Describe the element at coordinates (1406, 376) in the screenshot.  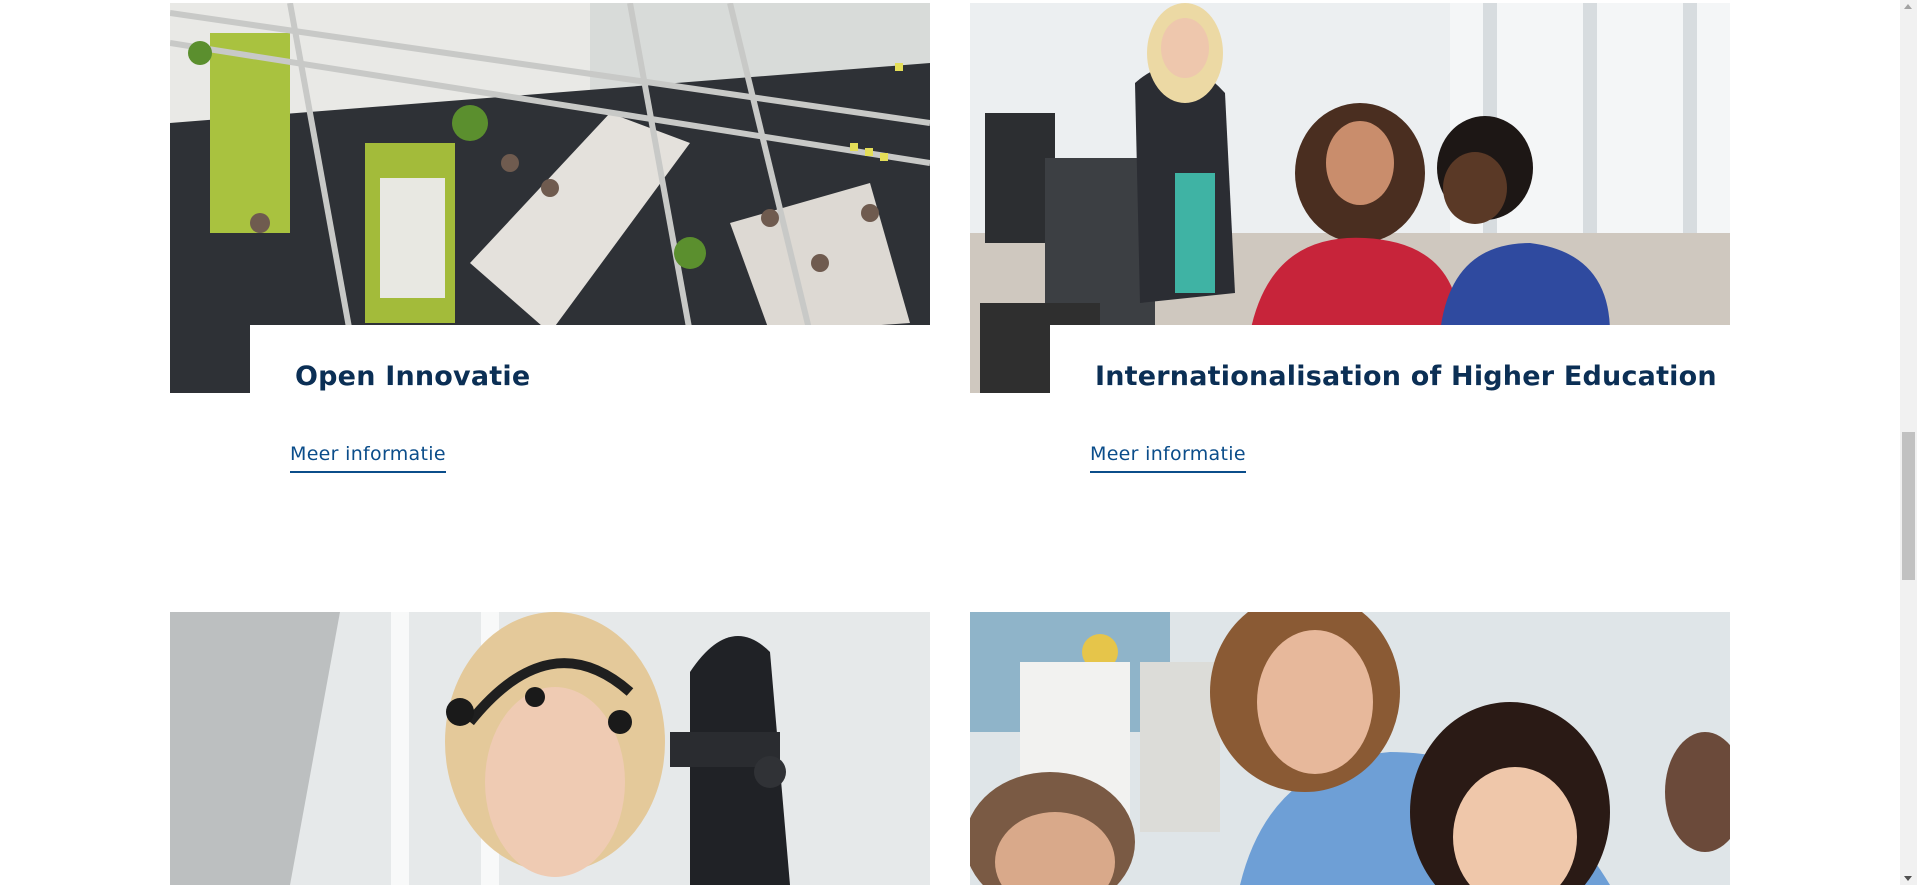
I see `card-title: Internationalisation of Higher Education` at that location.